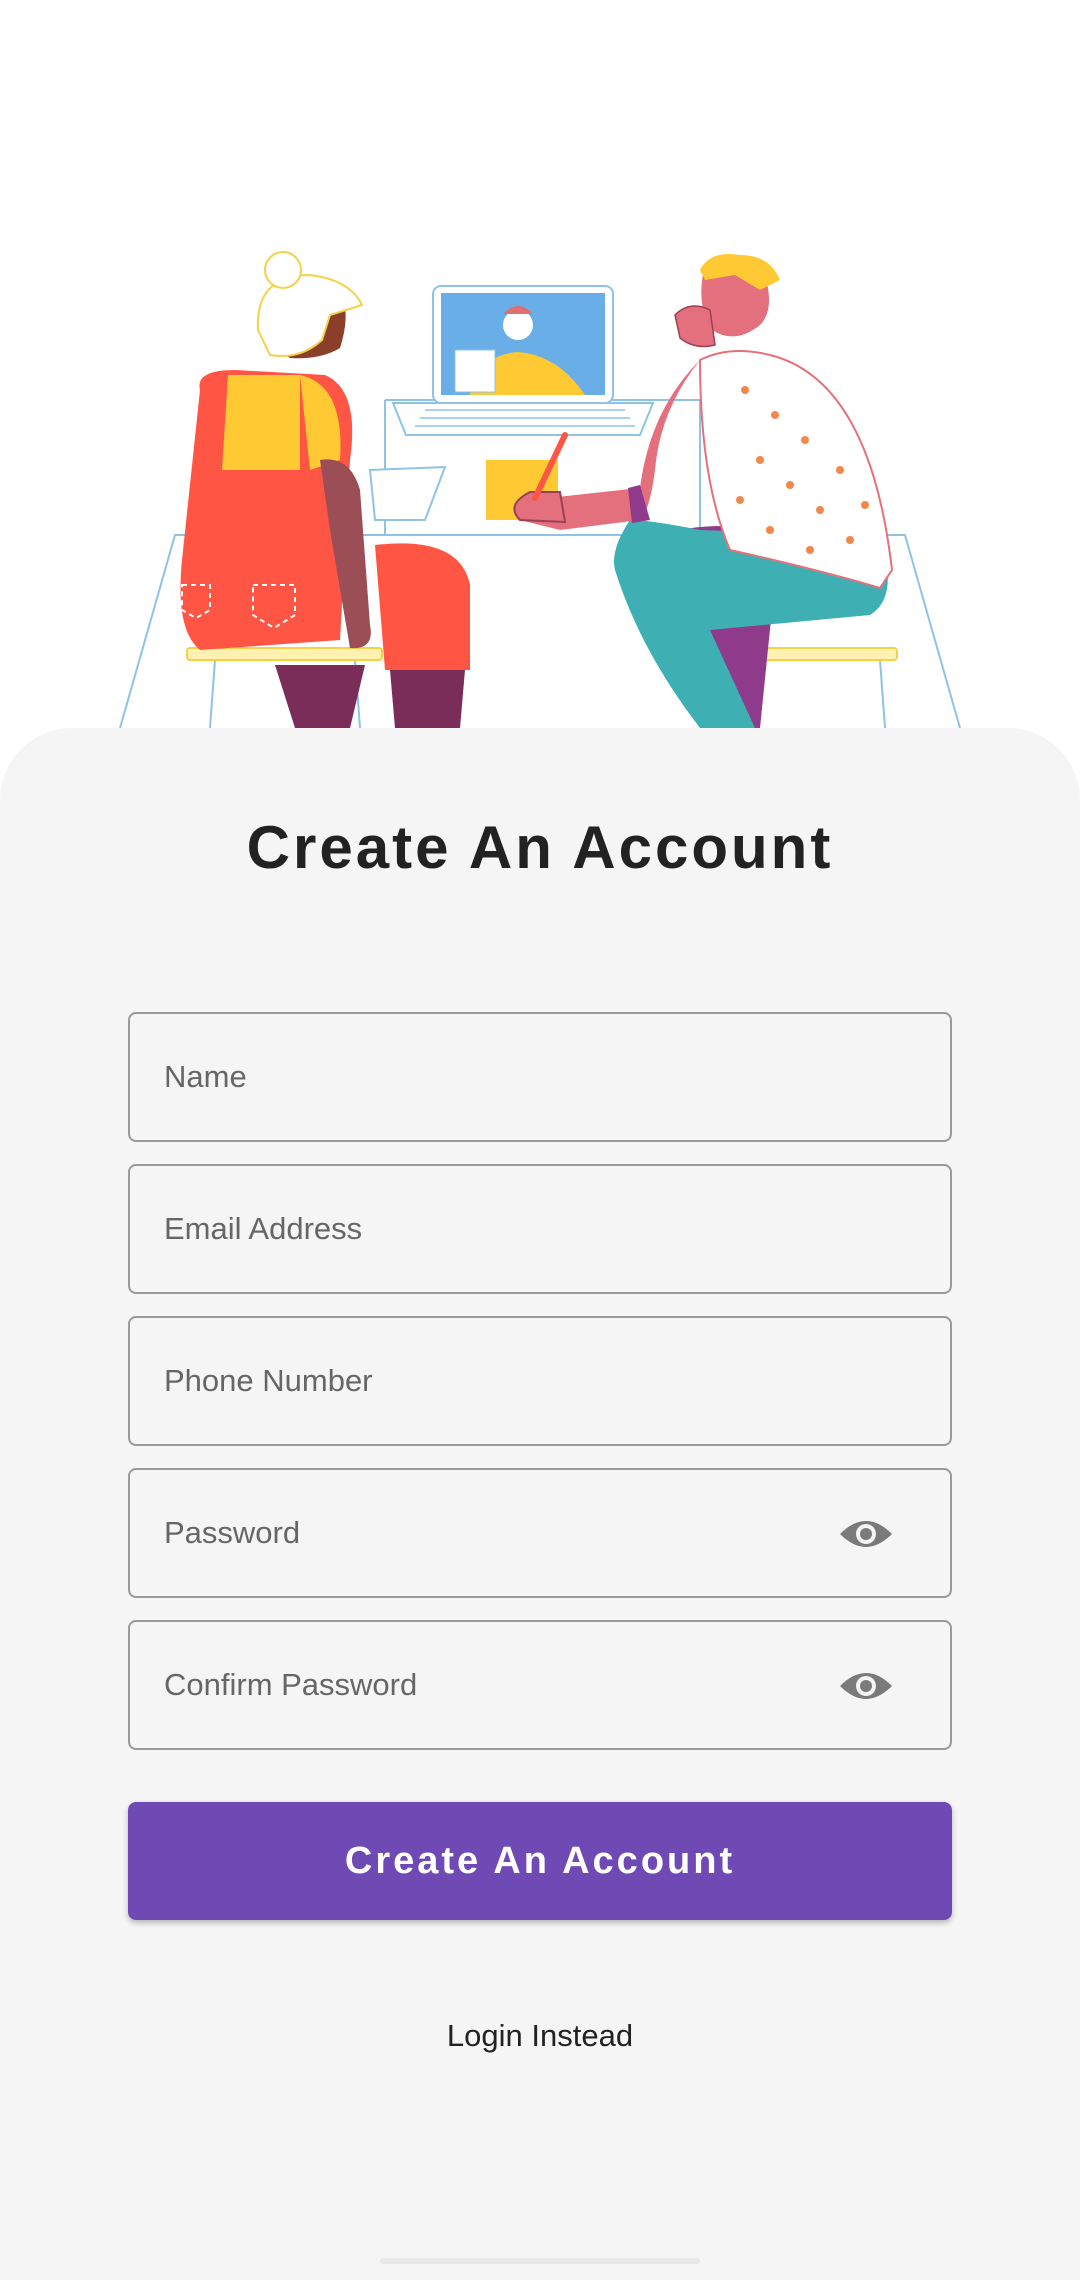  I want to click on email-field, so click(514, 1228).